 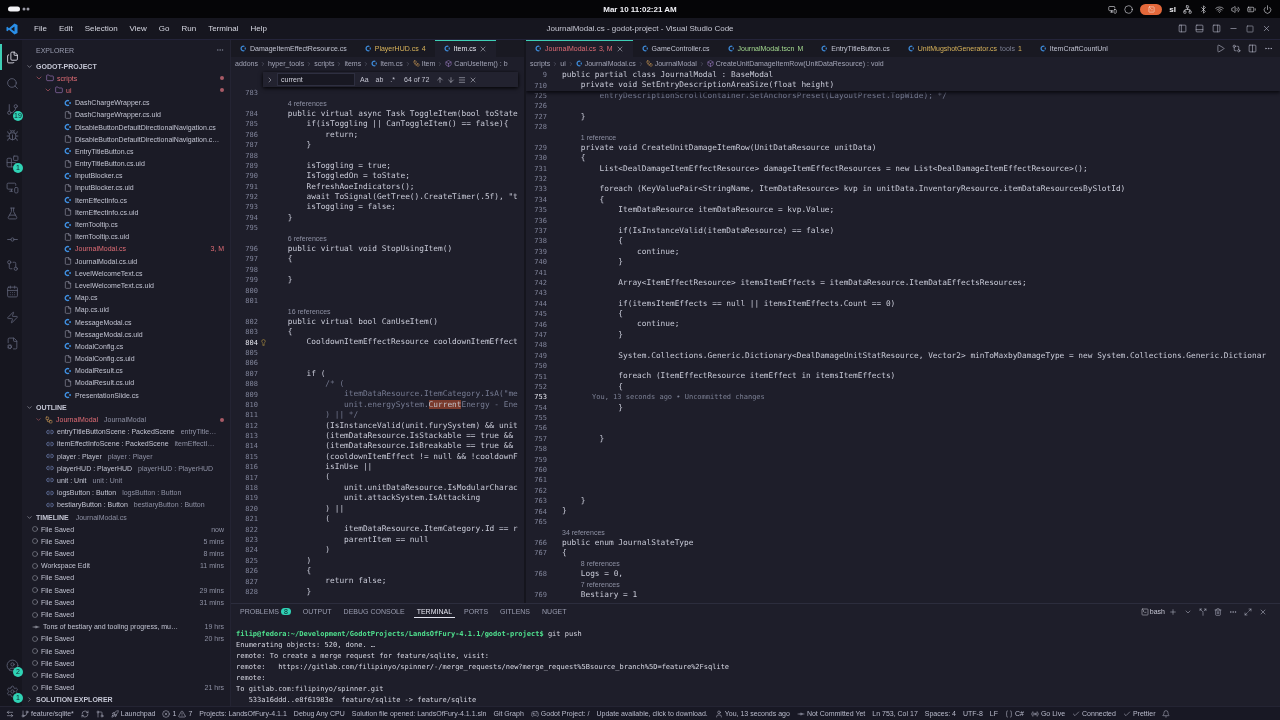 I want to click on warning-icon, so click(x=182, y=713).